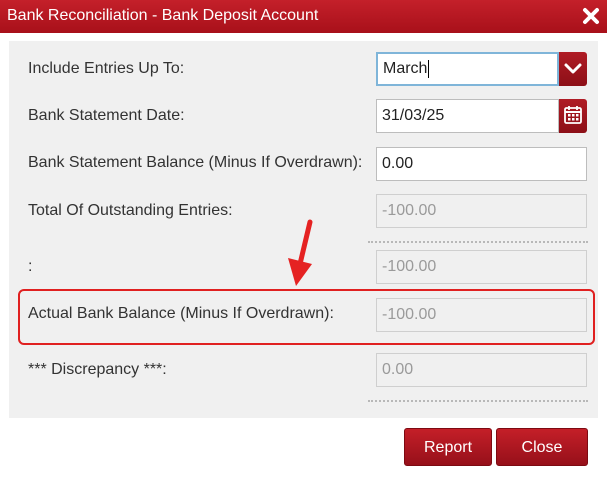 The image size is (607, 478). What do you see at coordinates (448, 447) in the screenshot?
I see `report-button: Report` at bounding box center [448, 447].